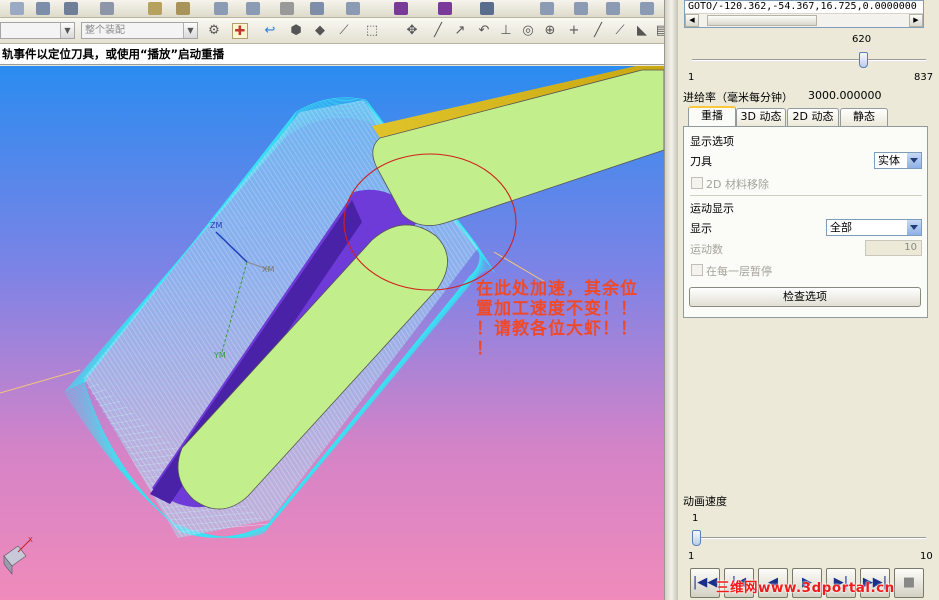  I want to click on properties-icon, so click(317, 8).